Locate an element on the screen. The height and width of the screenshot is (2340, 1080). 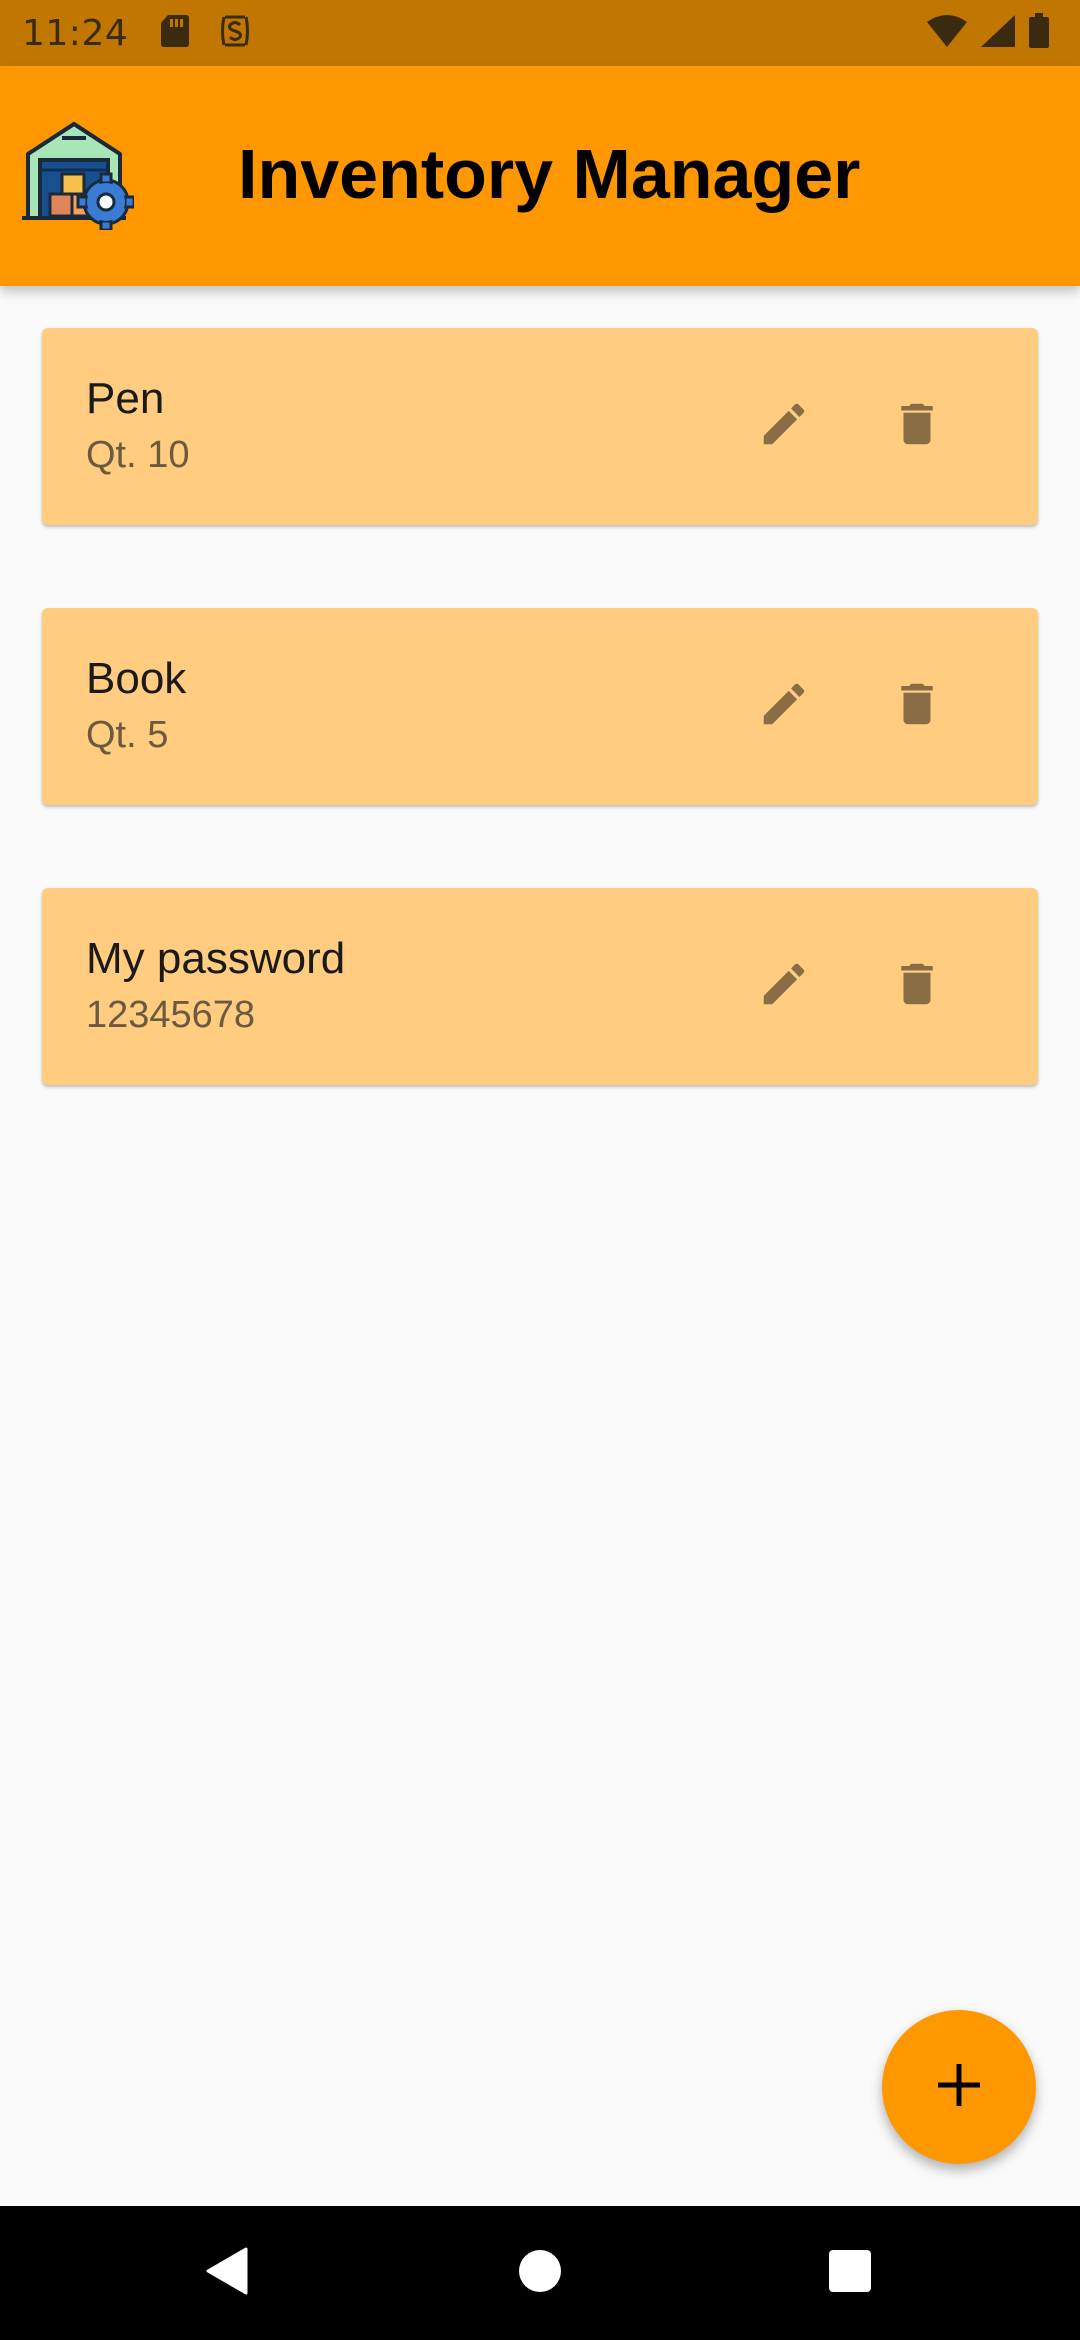
nav-home-button is located at coordinates (540, 2273).